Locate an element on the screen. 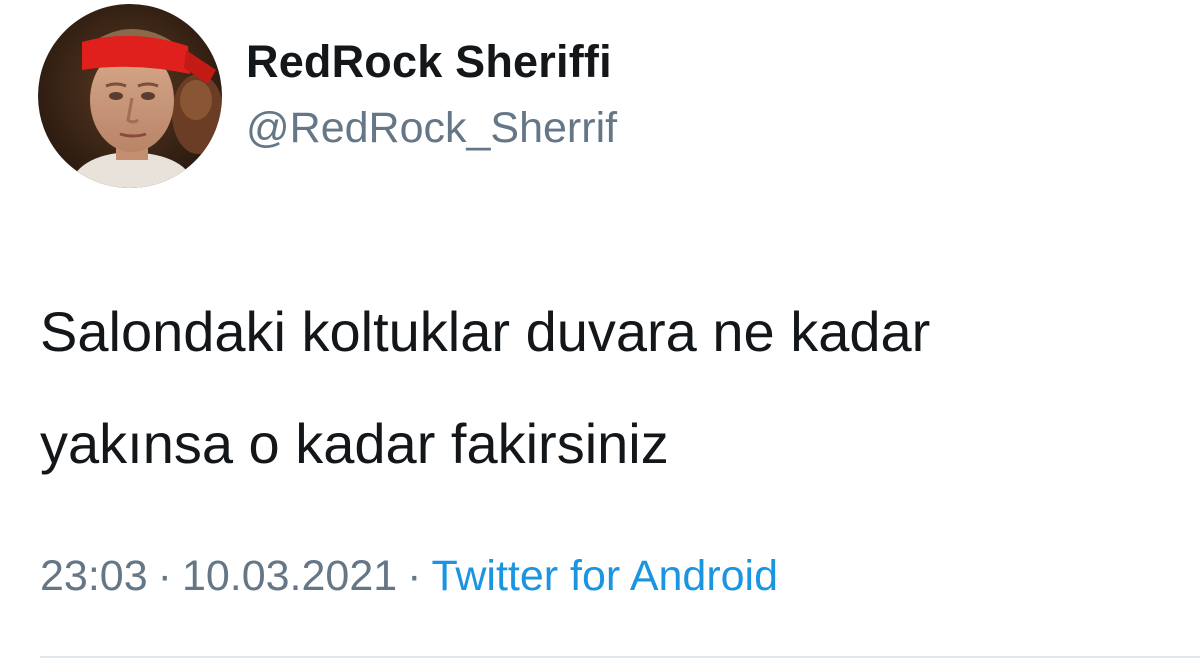 This screenshot has height=661, width=1200. tweet-time: 23:03 is located at coordinates (94, 576).